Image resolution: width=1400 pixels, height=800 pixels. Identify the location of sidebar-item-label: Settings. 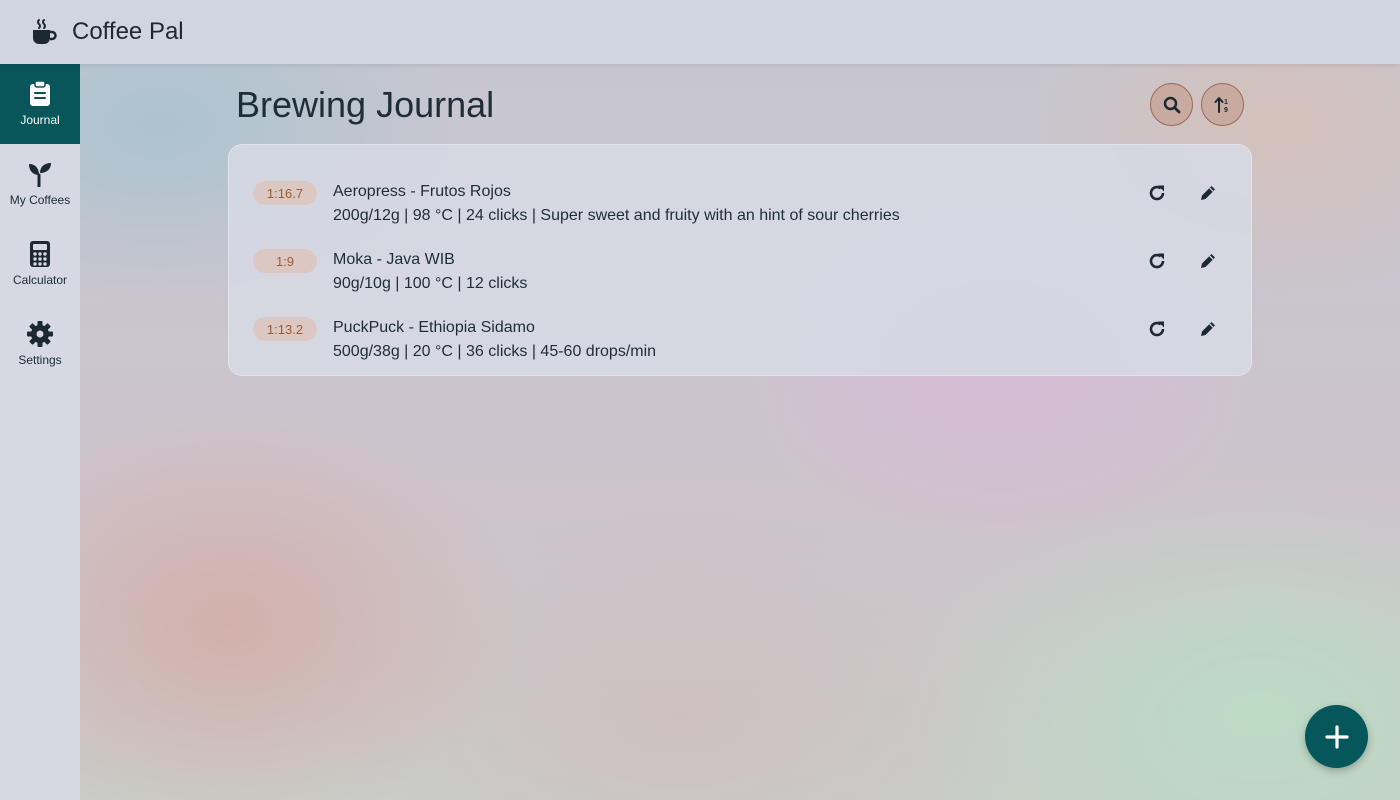
(40, 360).